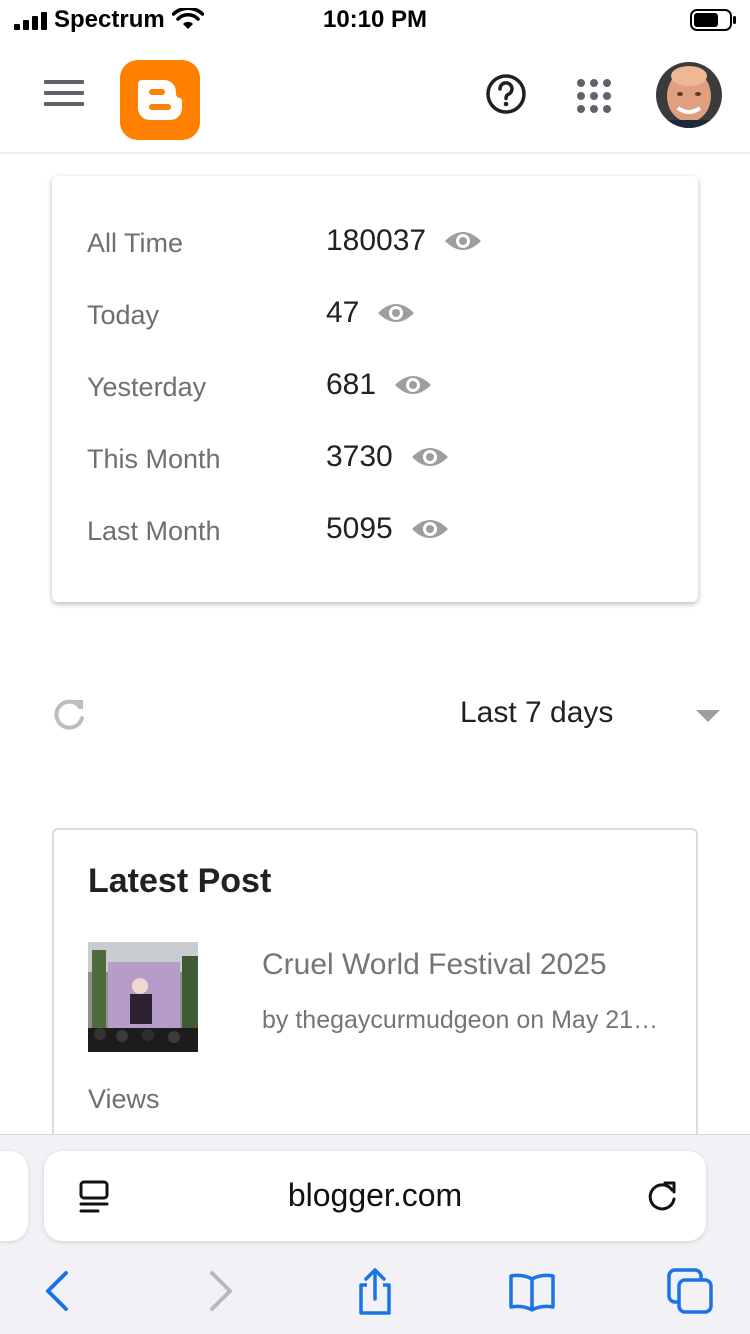  What do you see at coordinates (154, 531) in the screenshot?
I see `stat-label: Last Month` at bounding box center [154, 531].